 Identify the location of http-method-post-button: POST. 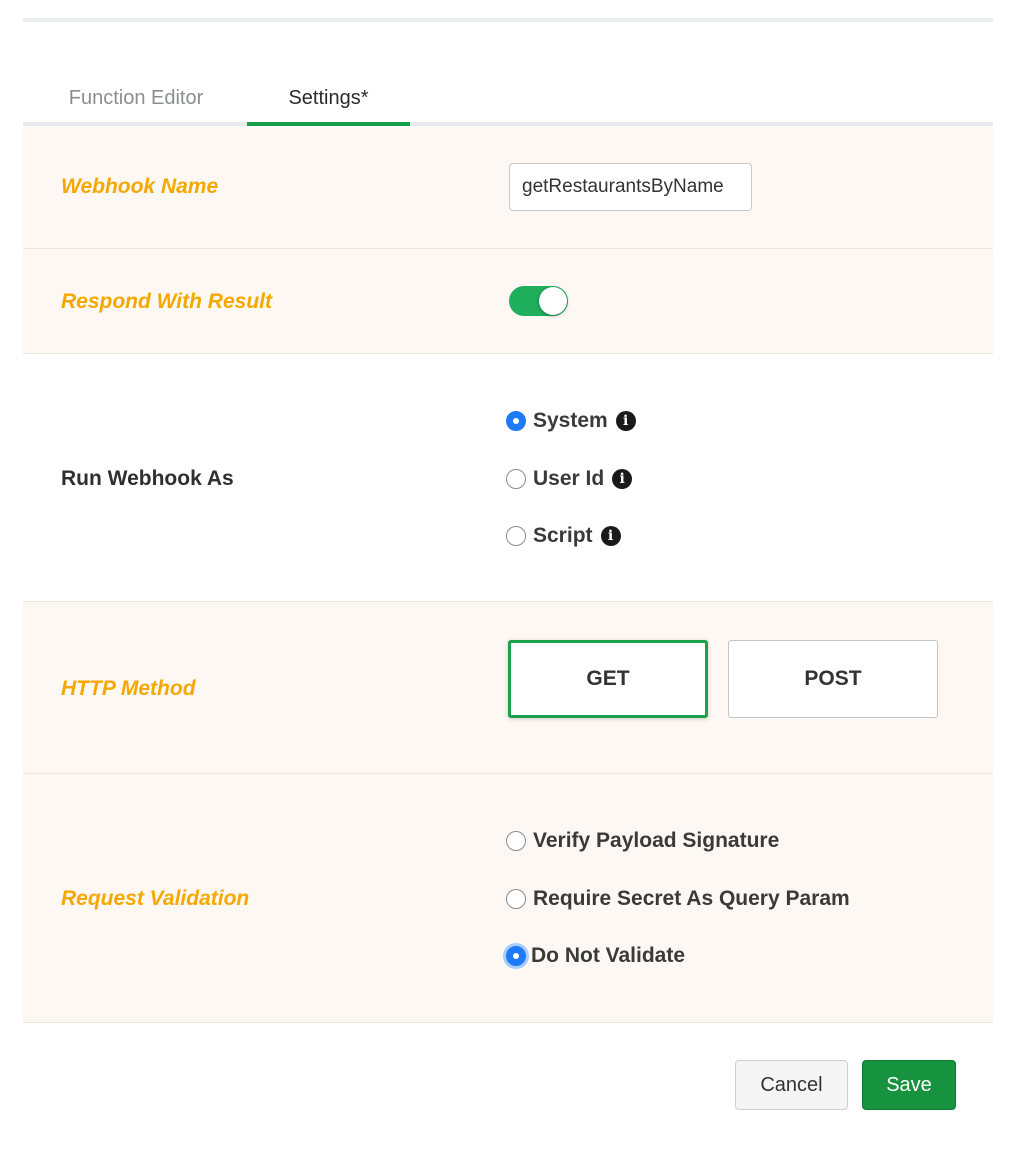
(833, 679).